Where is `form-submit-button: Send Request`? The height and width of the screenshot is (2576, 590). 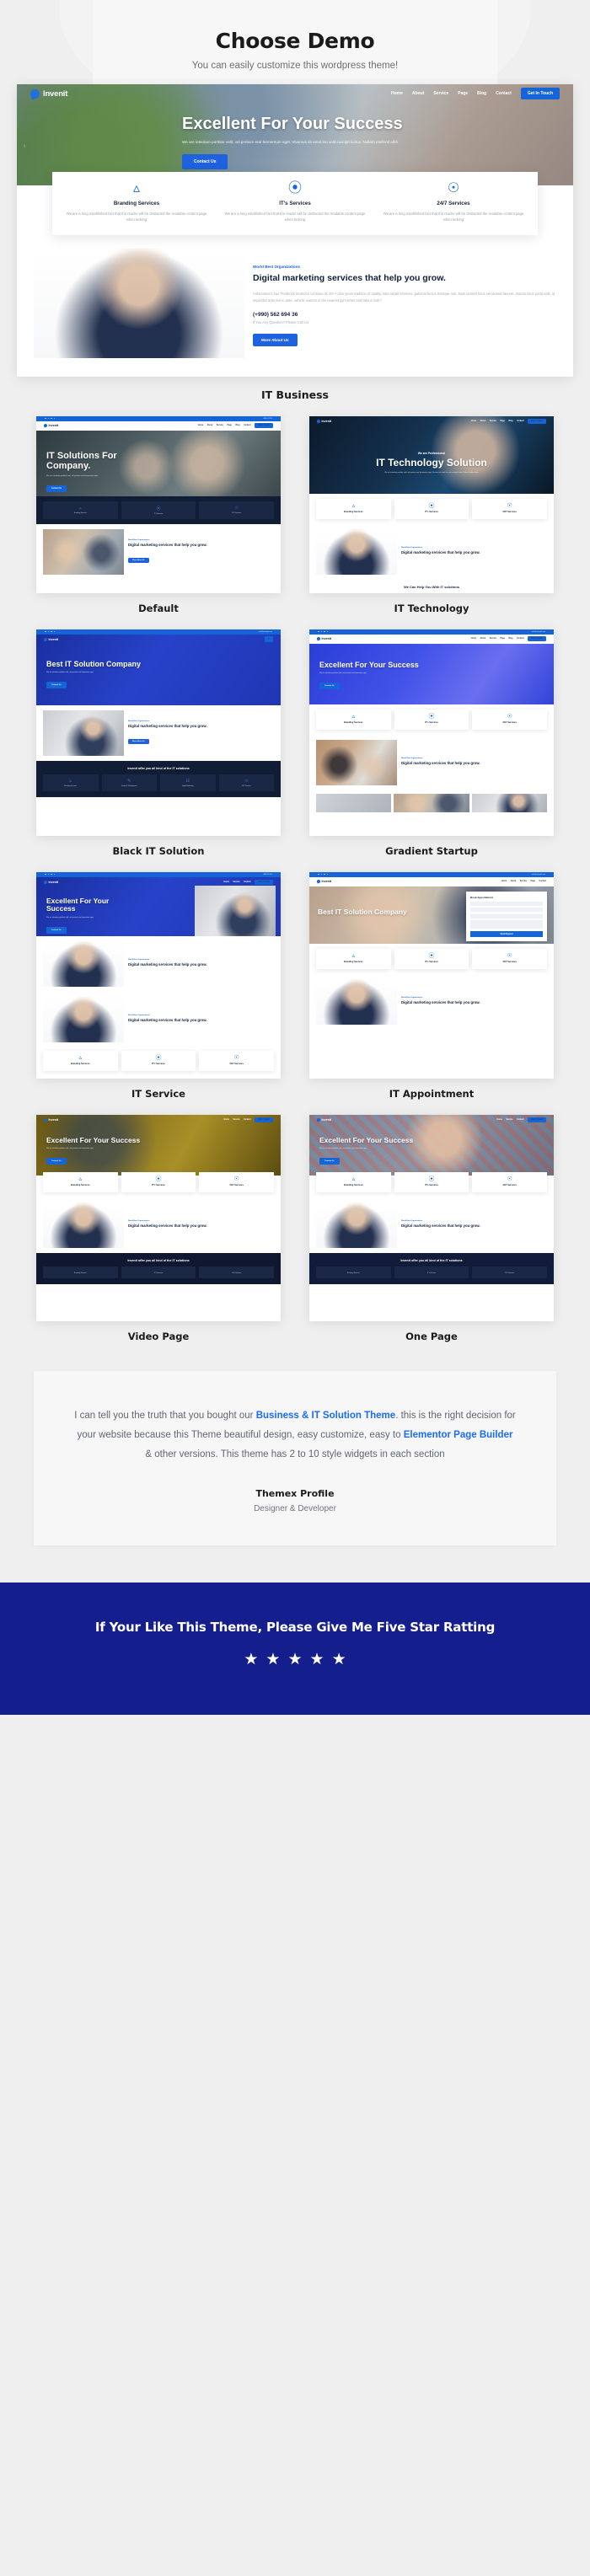 form-submit-button: Send Request is located at coordinates (506, 935).